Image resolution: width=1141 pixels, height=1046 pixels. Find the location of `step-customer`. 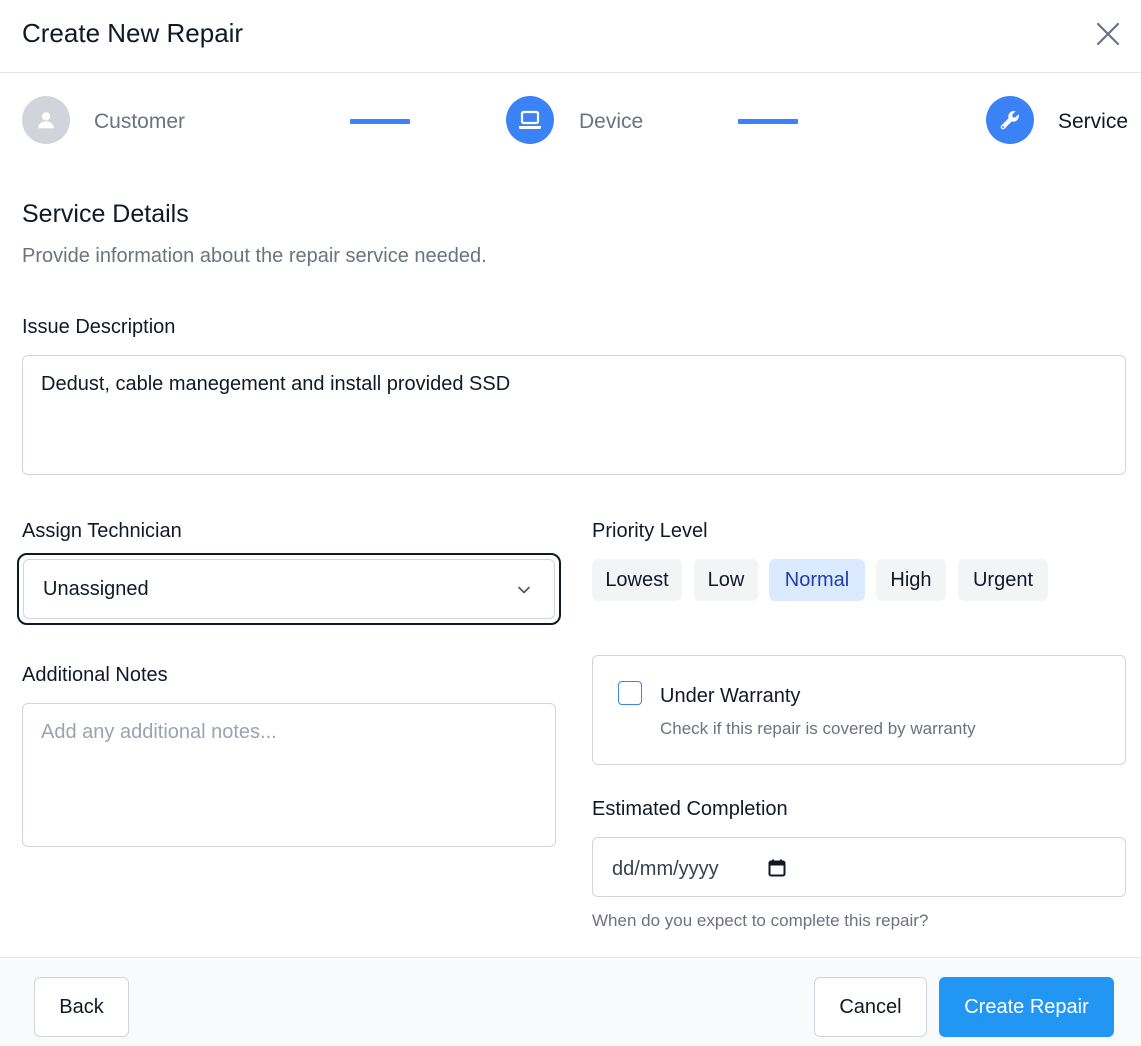

step-customer is located at coordinates (46, 120).